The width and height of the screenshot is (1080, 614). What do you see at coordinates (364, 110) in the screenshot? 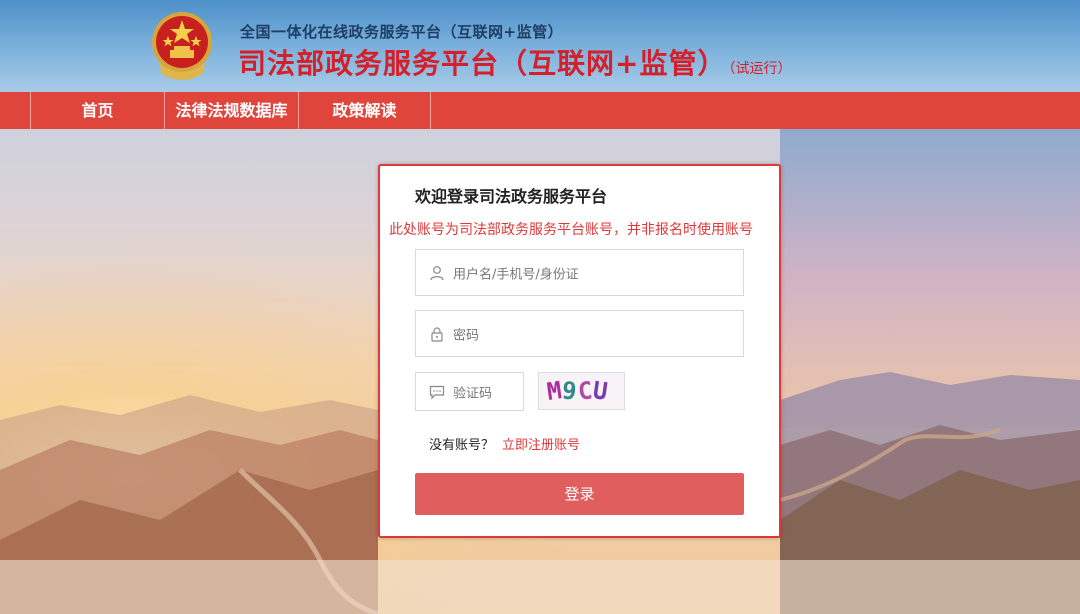
I see `nav-item-policy: 政策解读` at bounding box center [364, 110].